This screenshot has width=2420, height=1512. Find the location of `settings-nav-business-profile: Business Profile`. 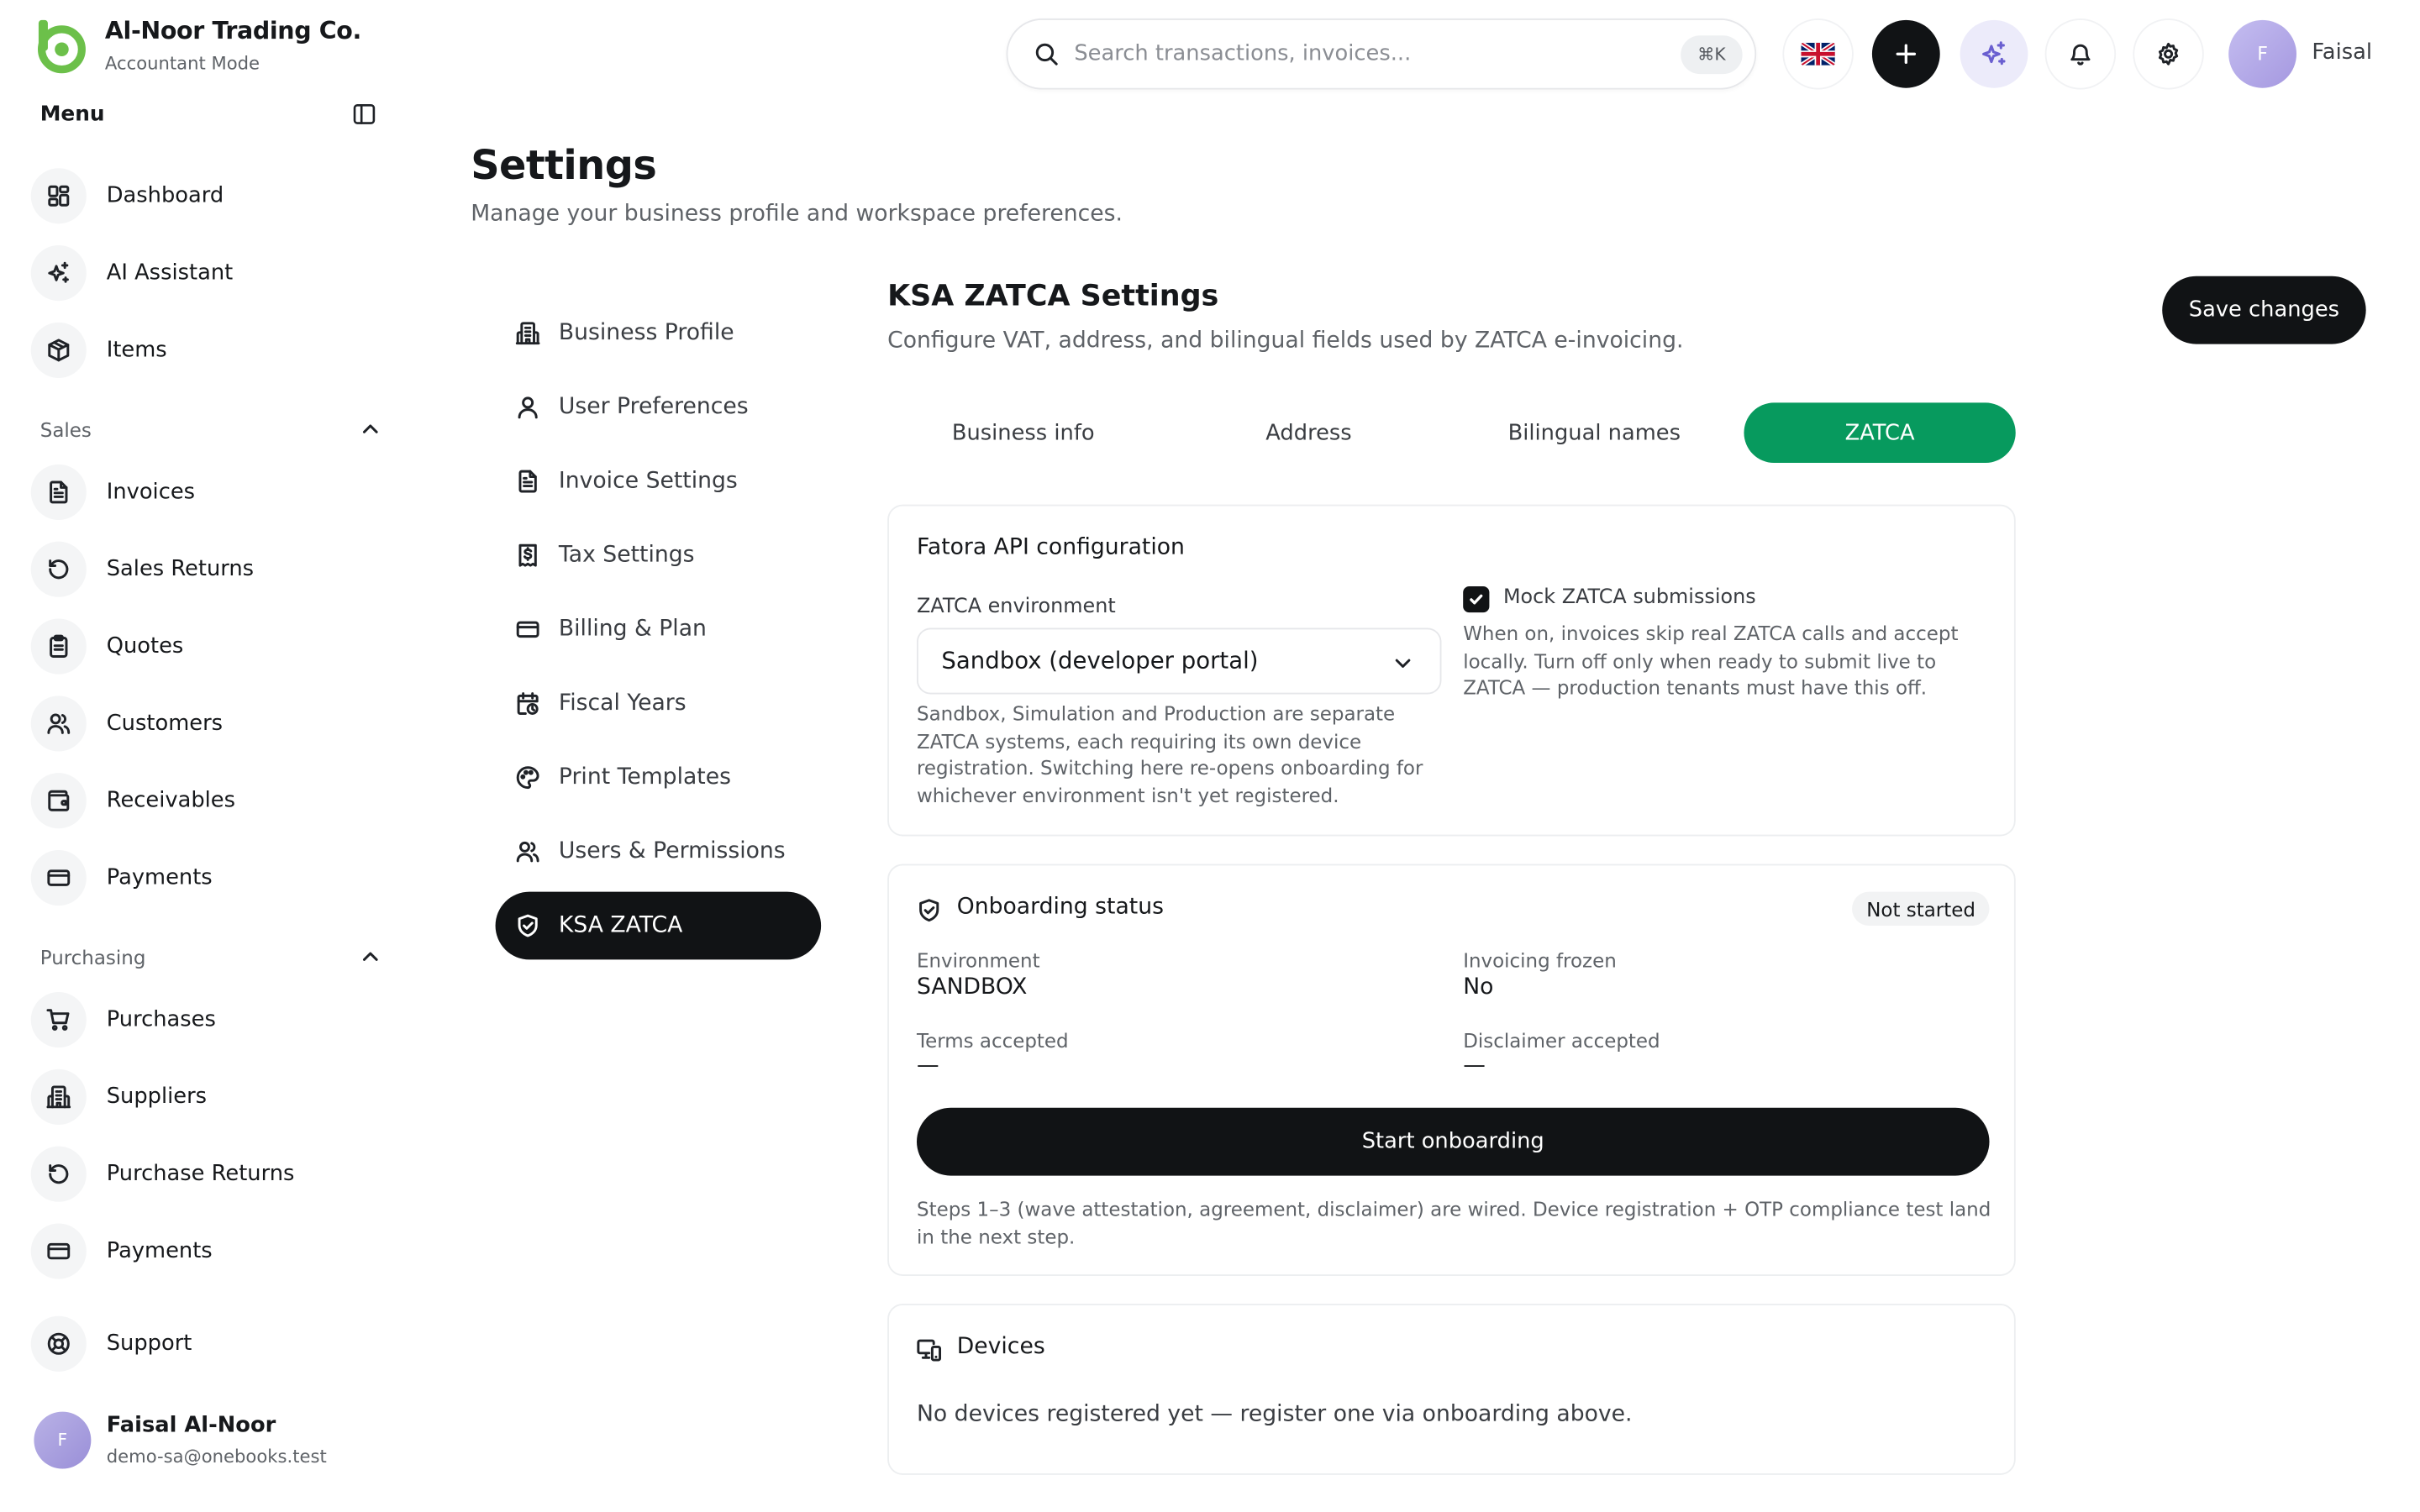

settings-nav-business-profile: Business Profile is located at coordinates (659, 333).